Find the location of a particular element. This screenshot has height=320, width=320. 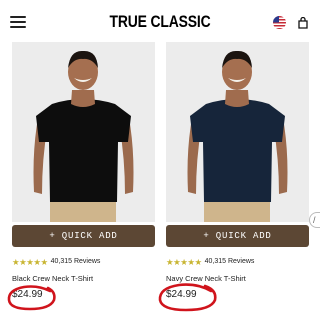

scroll-next-button: / is located at coordinates (314, 220).